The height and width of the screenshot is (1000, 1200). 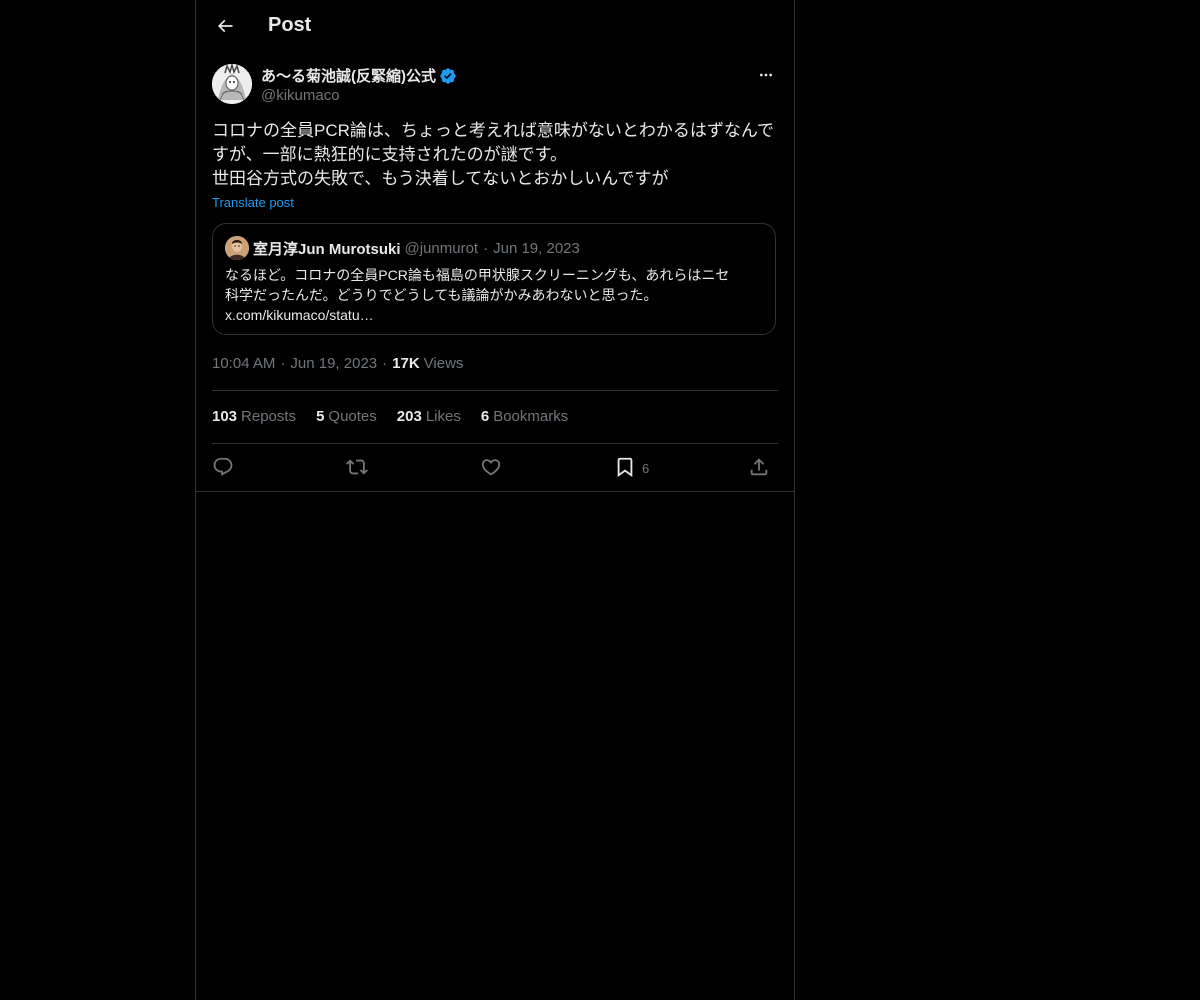 What do you see at coordinates (493, 130) in the screenshot?
I see `post-text-line: コロナの全員PCR論は、ちょっと考えれば意味がないとわかるはずなんで` at bounding box center [493, 130].